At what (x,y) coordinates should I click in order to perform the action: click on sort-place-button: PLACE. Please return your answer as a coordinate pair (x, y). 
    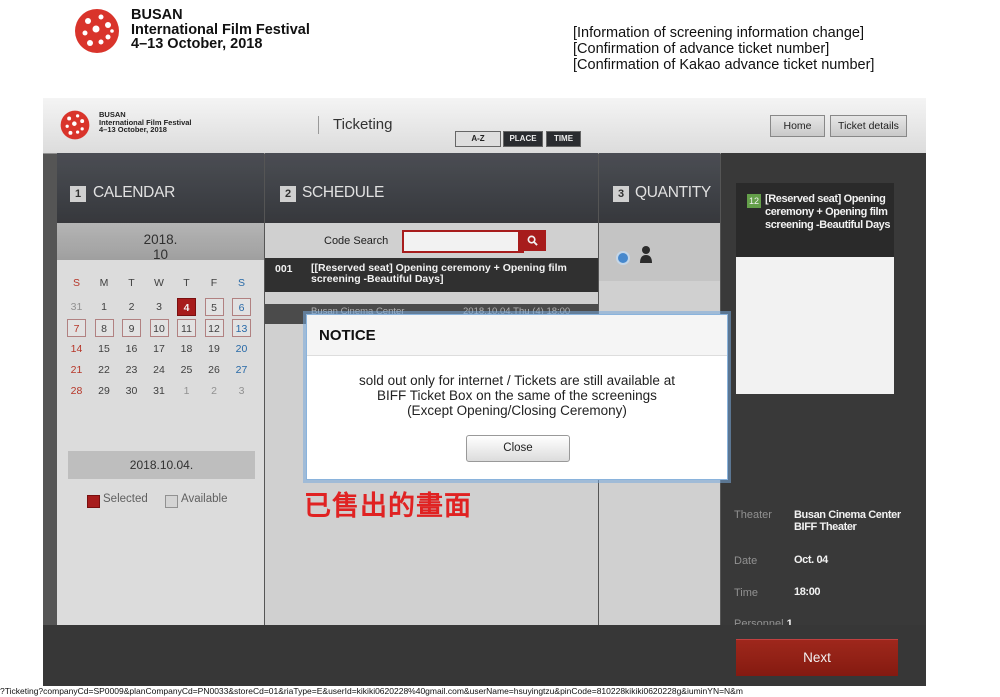
    Looking at the image, I should click on (523, 139).